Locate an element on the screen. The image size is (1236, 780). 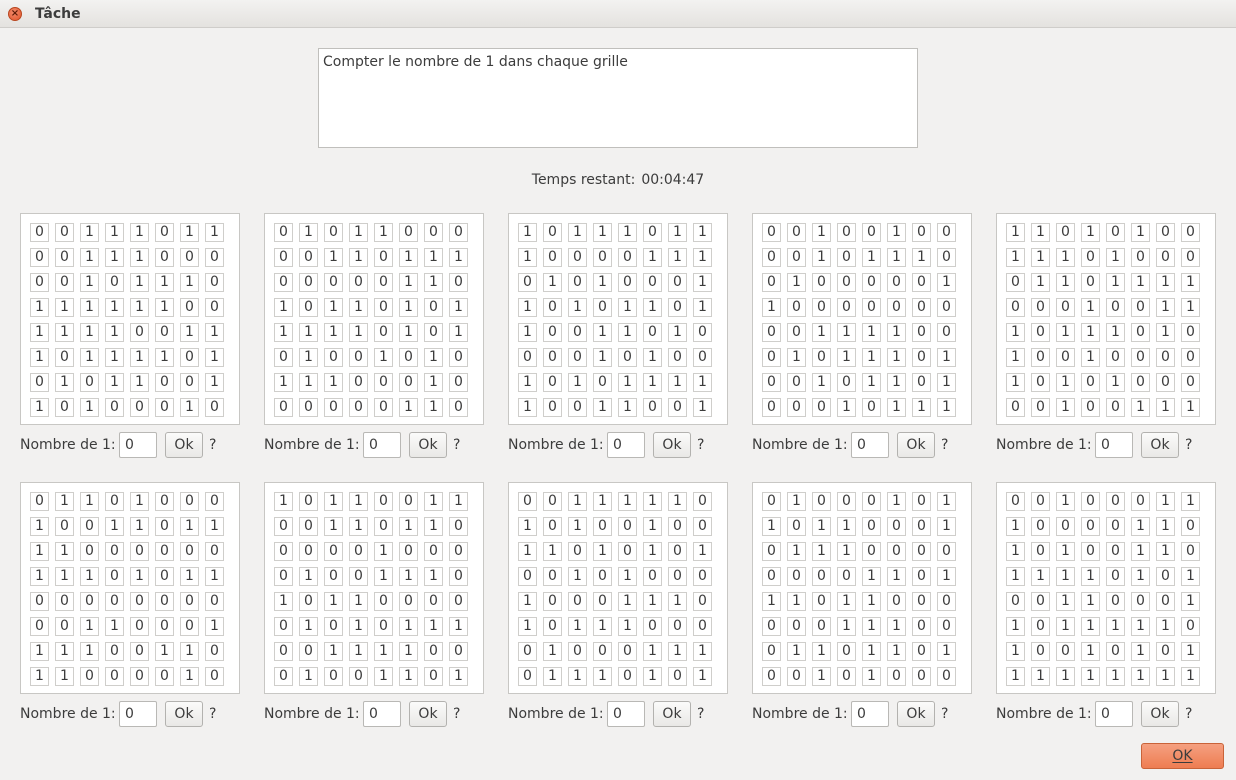
ok-button-8: Ok is located at coordinates (672, 714).